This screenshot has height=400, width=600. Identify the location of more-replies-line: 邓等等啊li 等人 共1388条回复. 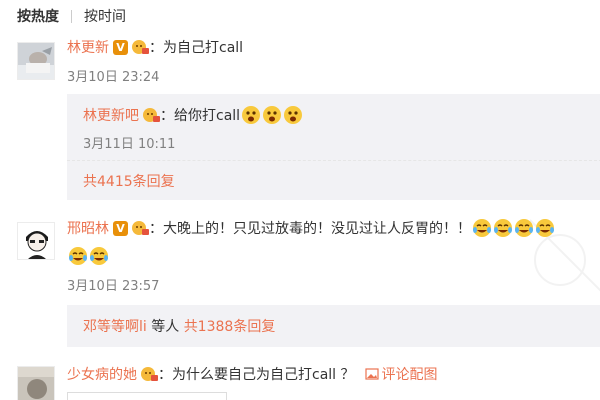
(179, 326).